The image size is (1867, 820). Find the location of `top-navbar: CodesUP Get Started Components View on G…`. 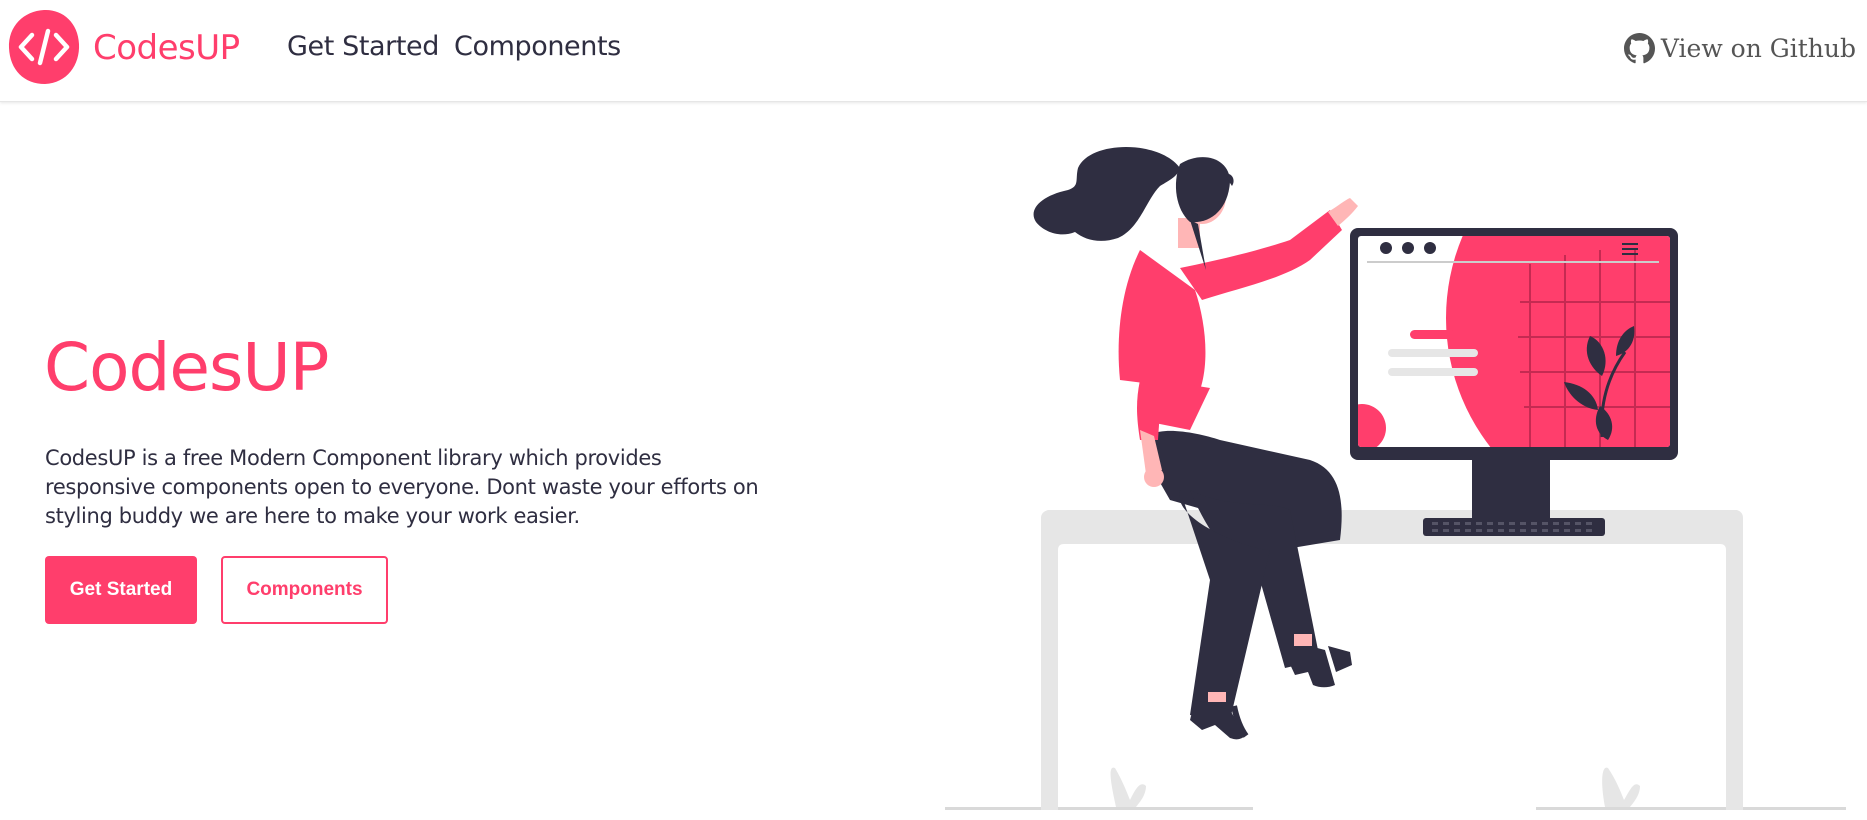

top-navbar: CodesUP Get Started Components View on G… is located at coordinates (933, 51).